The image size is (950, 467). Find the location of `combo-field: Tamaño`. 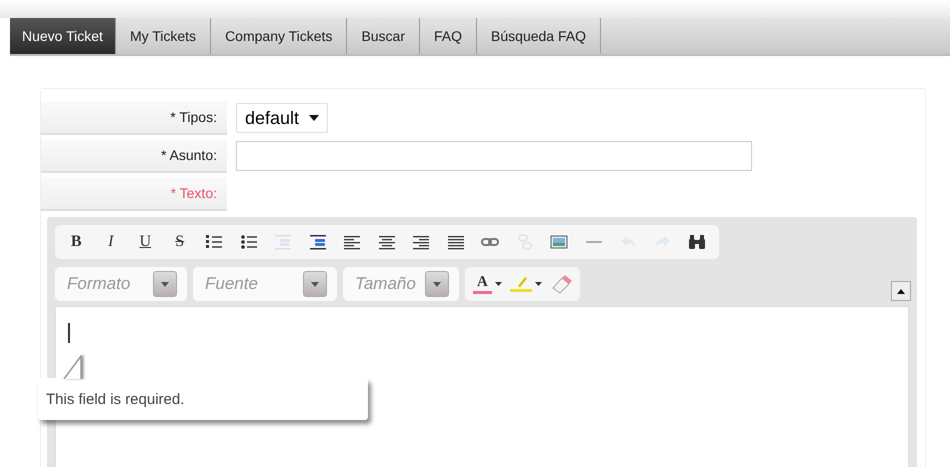

combo-field: Tamaño is located at coordinates (401, 284).